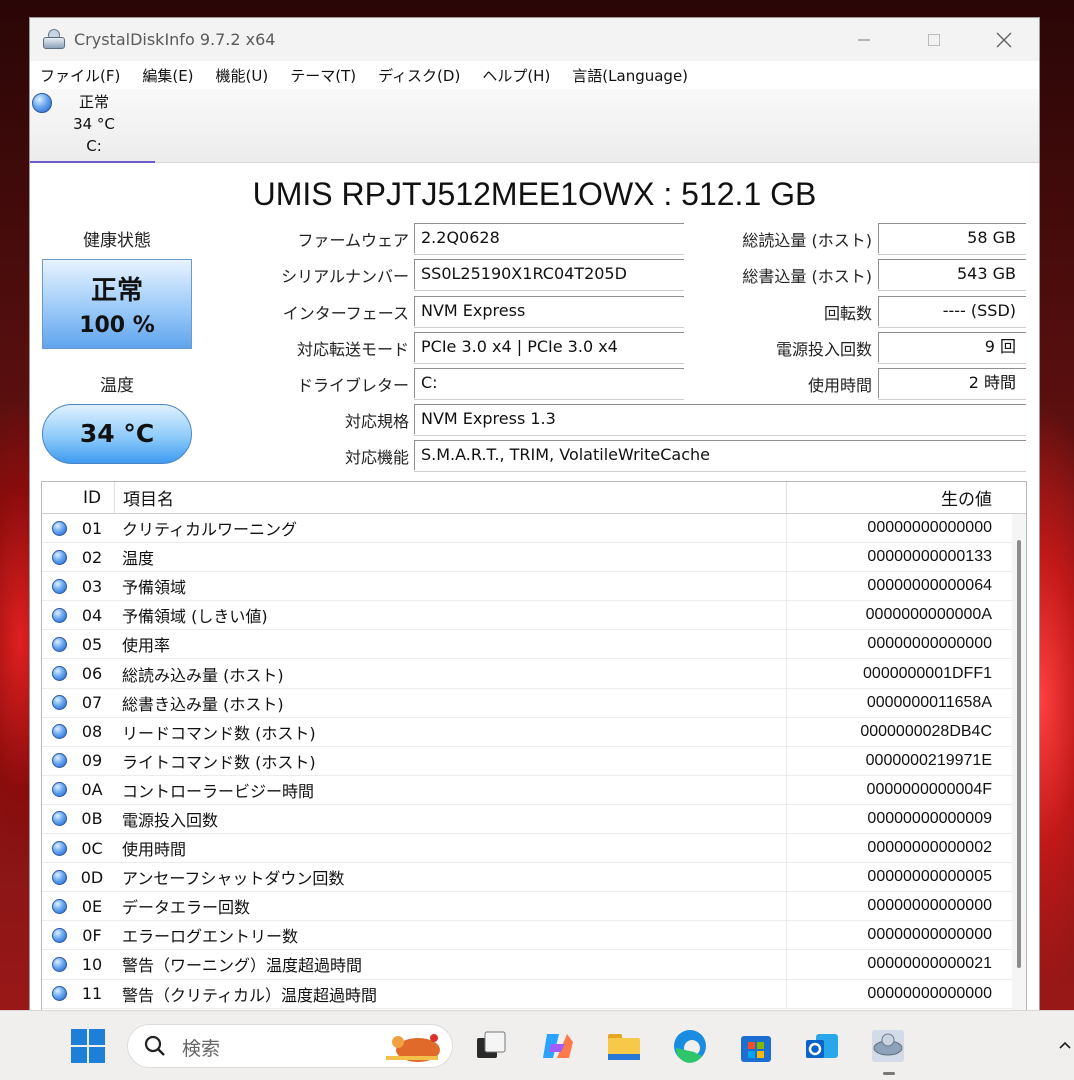 This screenshot has width=1074, height=1080. I want to click on table-row: 07 総書き込み量 (ホスト) 0000000011658A, so click(534, 703).